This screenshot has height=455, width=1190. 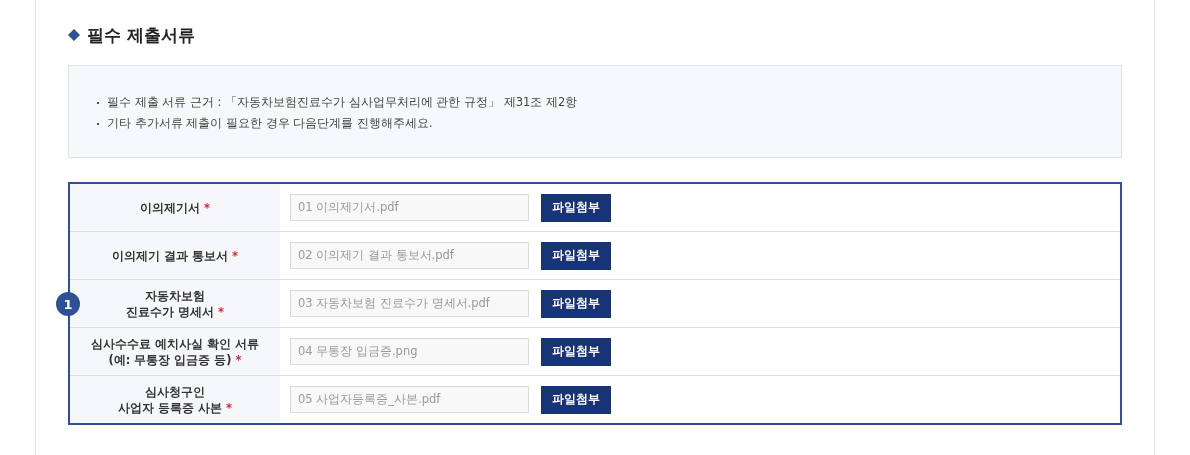 I want to click on document-label: 심사수수료 예치사실 확인 서류 (예: 무통장 입금증 등) *, so click(x=174, y=351).